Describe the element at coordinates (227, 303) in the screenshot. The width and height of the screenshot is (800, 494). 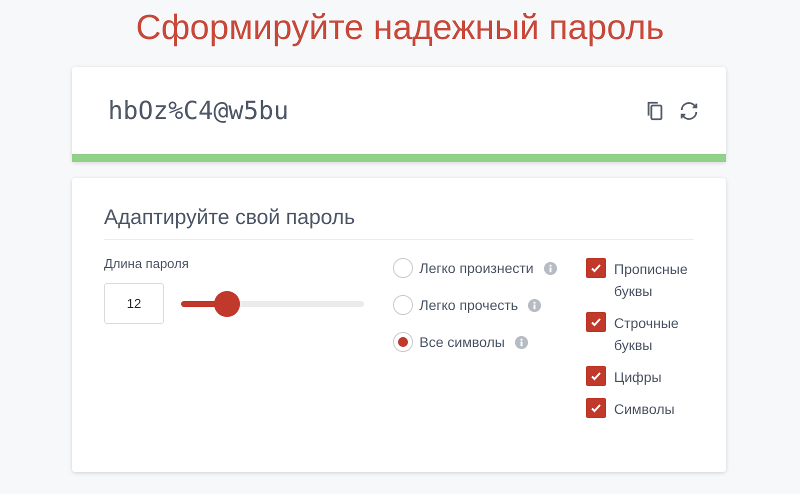
I see `slider-thumb` at that location.